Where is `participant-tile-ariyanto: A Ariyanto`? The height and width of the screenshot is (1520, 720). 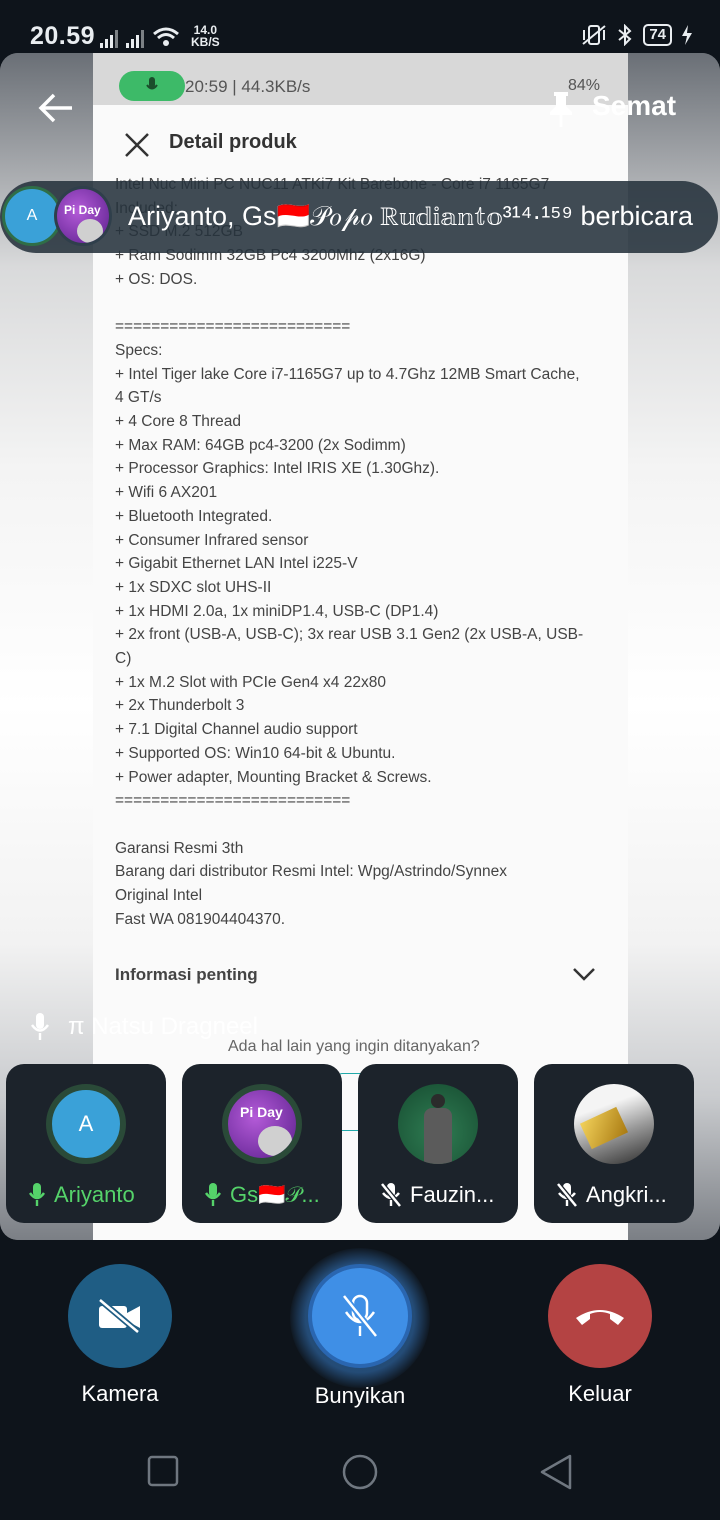 participant-tile-ariyanto: A Ariyanto is located at coordinates (86, 1143).